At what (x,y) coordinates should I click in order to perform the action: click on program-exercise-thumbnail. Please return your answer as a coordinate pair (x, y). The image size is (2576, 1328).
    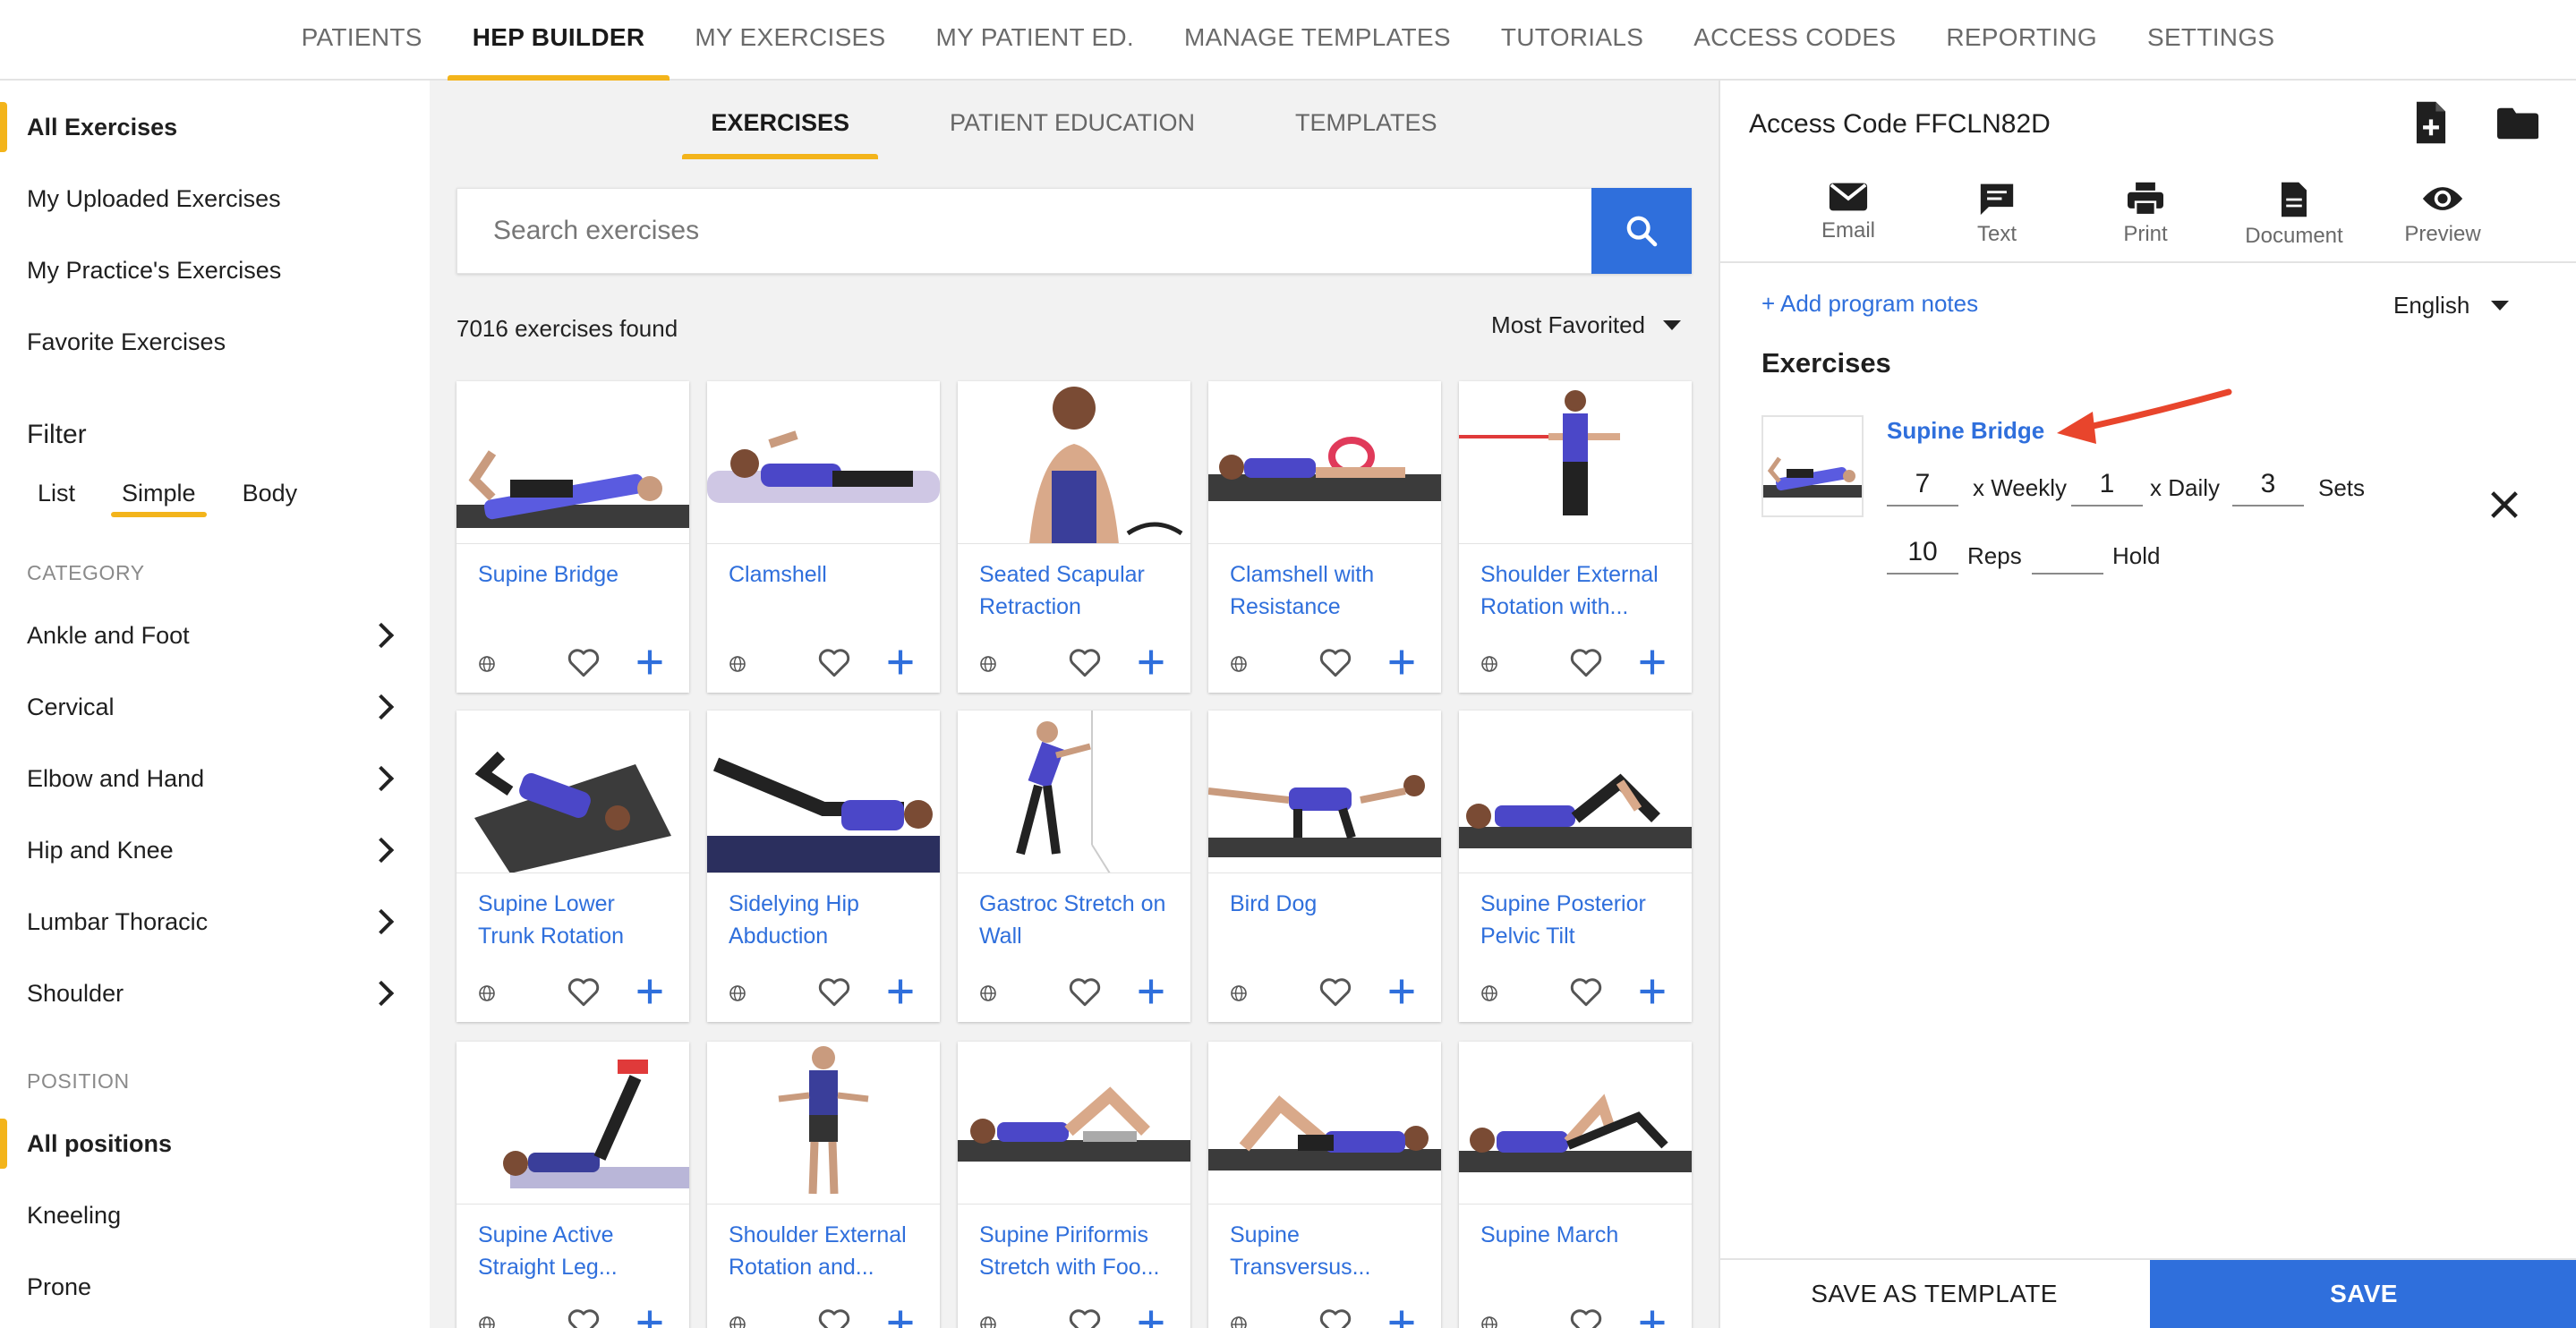
    Looking at the image, I should click on (1812, 466).